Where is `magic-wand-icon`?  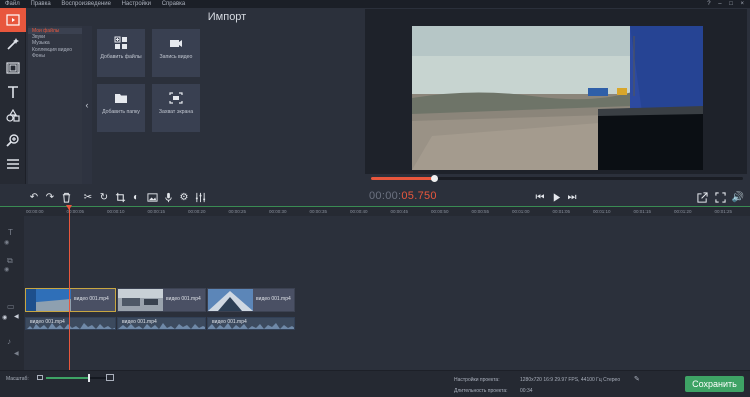
magic-wand-icon is located at coordinates (13, 44).